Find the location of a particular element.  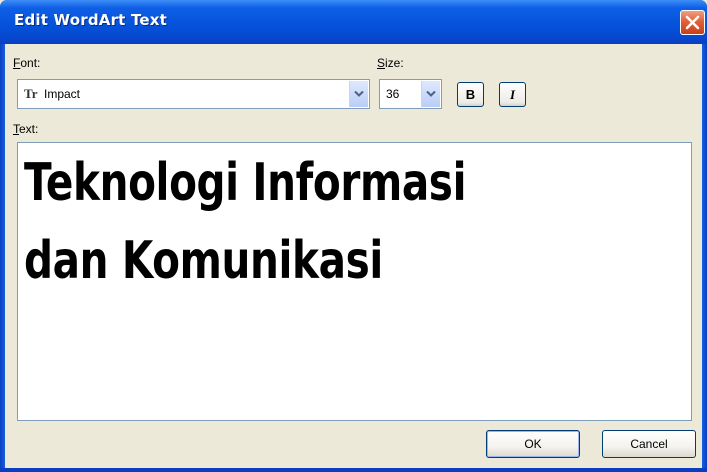

size-select: 36 is located at coordinates (410, 94).